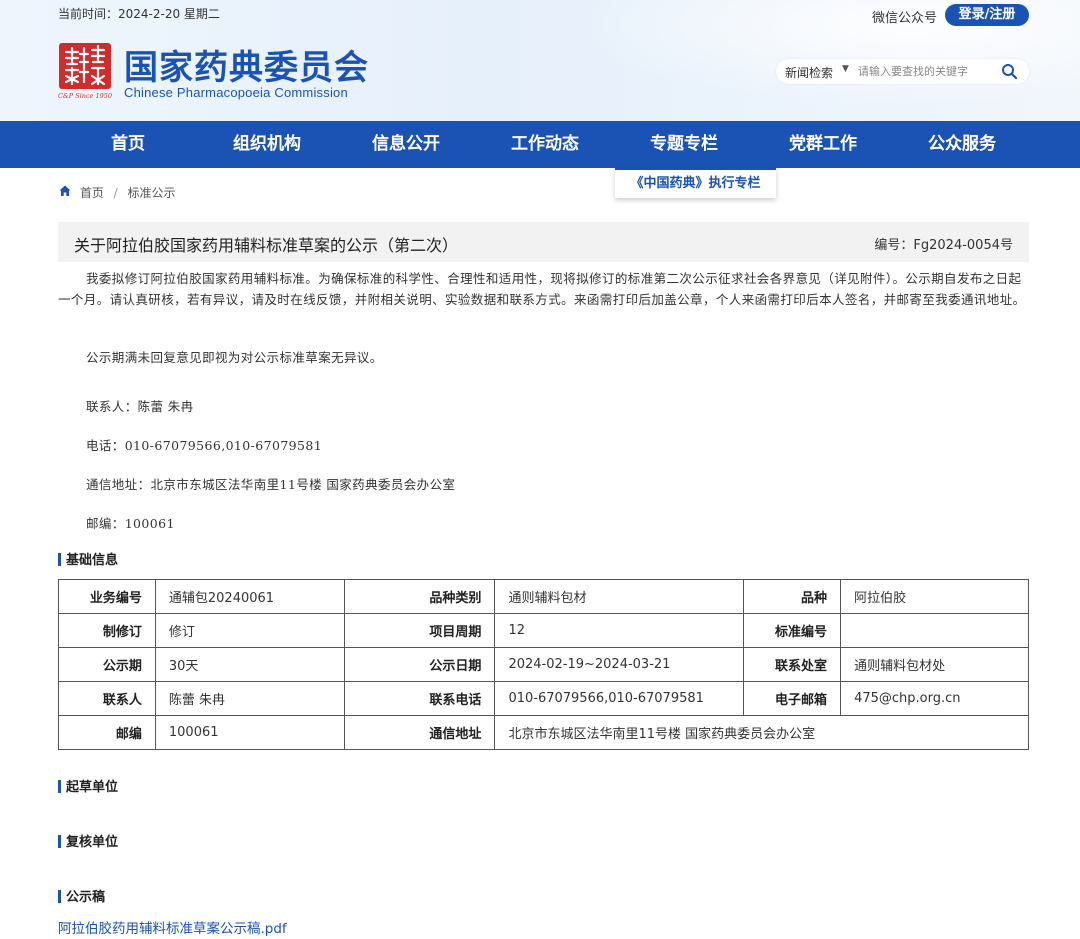  What do you see at coordinates (543, 242) in the screenshot?
I see `article-title-bar: 关于阿拉伯胶国家药用辅料标准草案的公示（第二次） 编号：Fg2024-0054号` at bounding box center [543, 242].